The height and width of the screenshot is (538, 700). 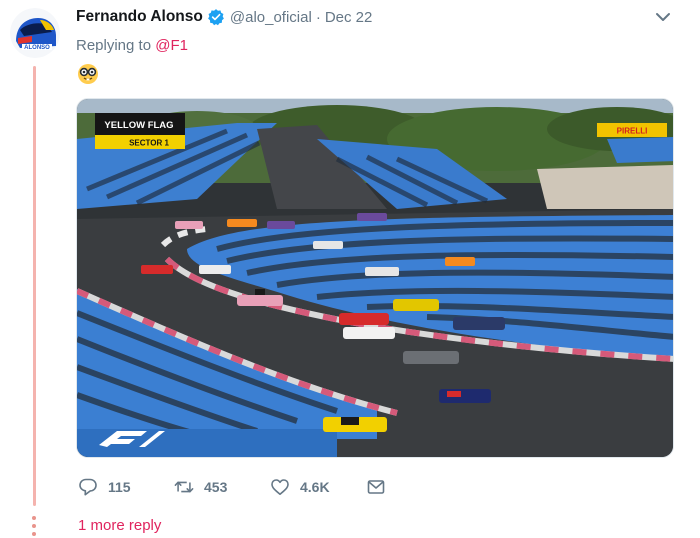 I want to click on tweet-actions: 115 453 4.6K, so click(x=232, y=487).